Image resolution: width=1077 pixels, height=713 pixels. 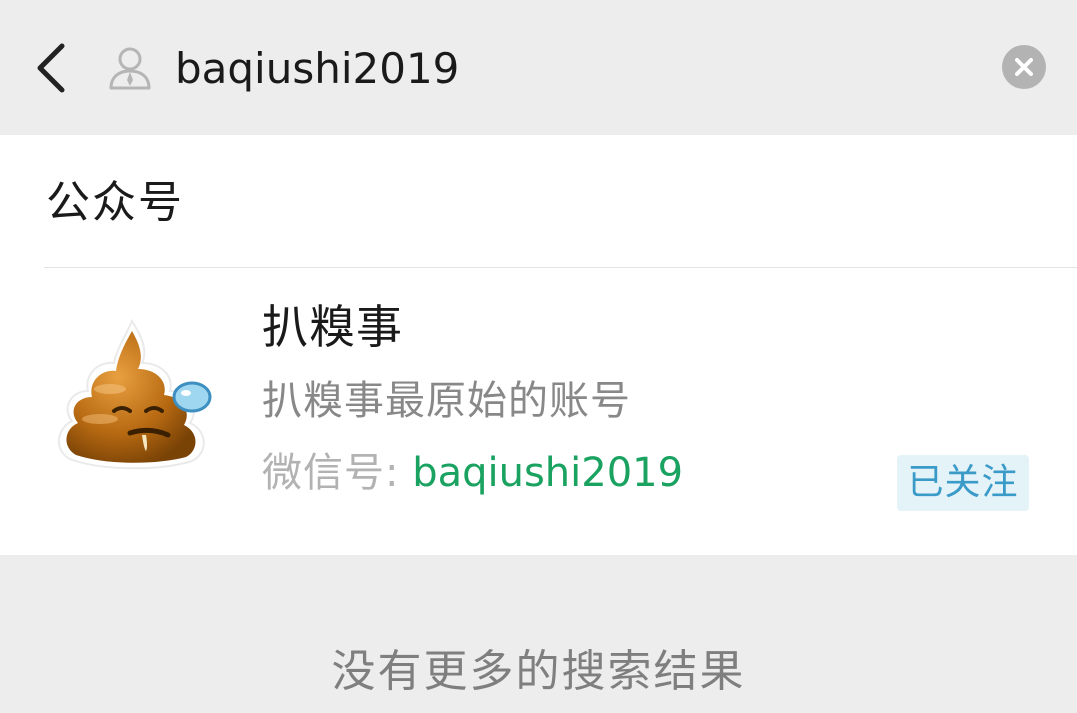 I want to click on chevron-left-icon, so click(x=51, y=68).